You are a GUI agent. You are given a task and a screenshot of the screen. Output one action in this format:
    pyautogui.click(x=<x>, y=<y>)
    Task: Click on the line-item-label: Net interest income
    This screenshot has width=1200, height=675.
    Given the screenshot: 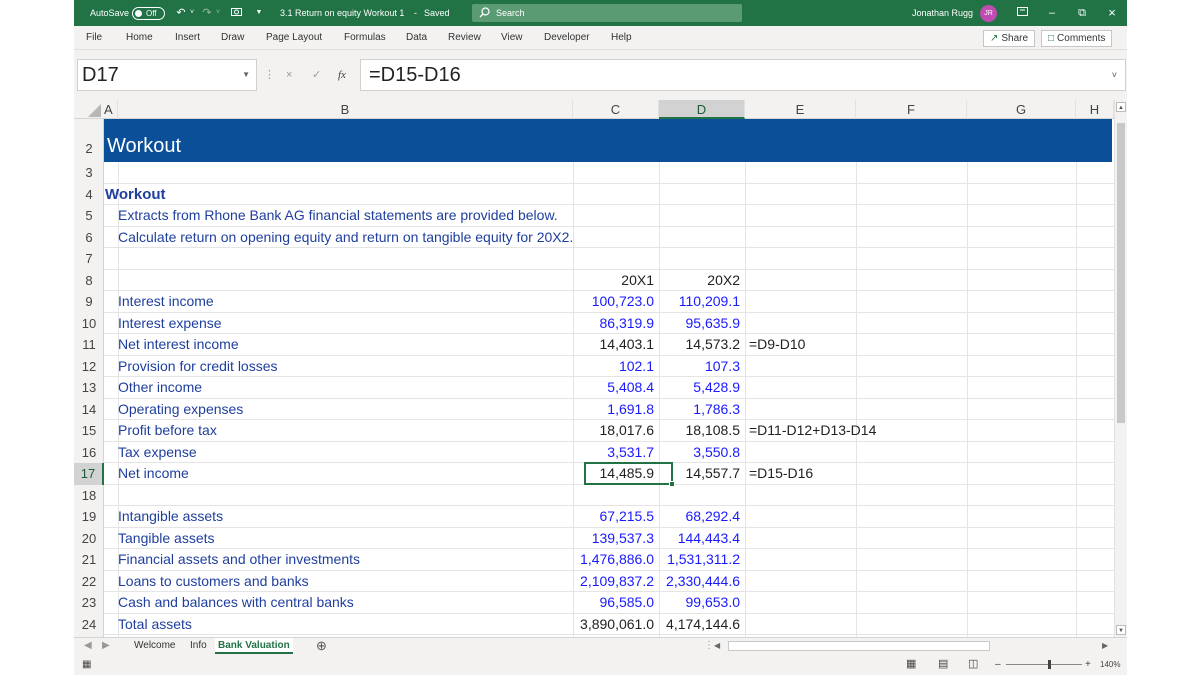 What is the action you would take?
    pyautogui.click(x=178, y=344)
    